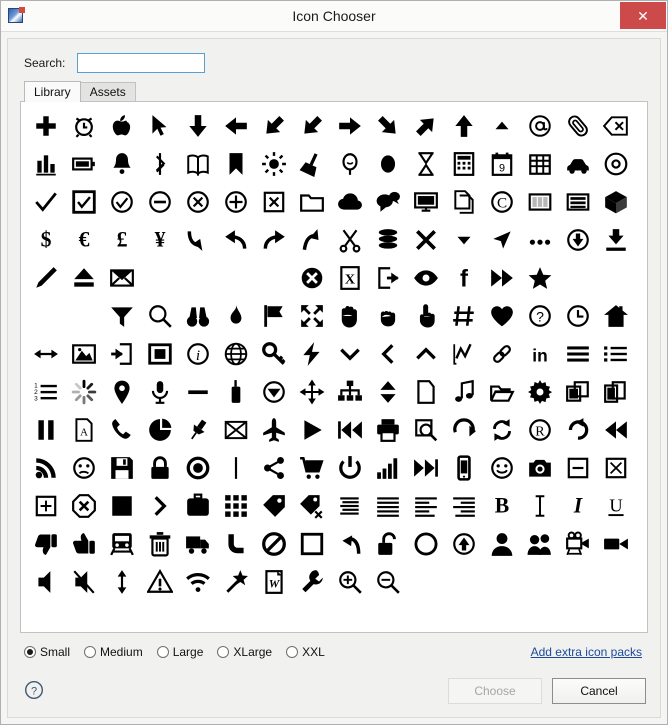 The image size is (668, 725). What do you see at coordinates (578, 430) in the screenshot?
I see `redo-circular-icon` at bounding box center [578, 430].